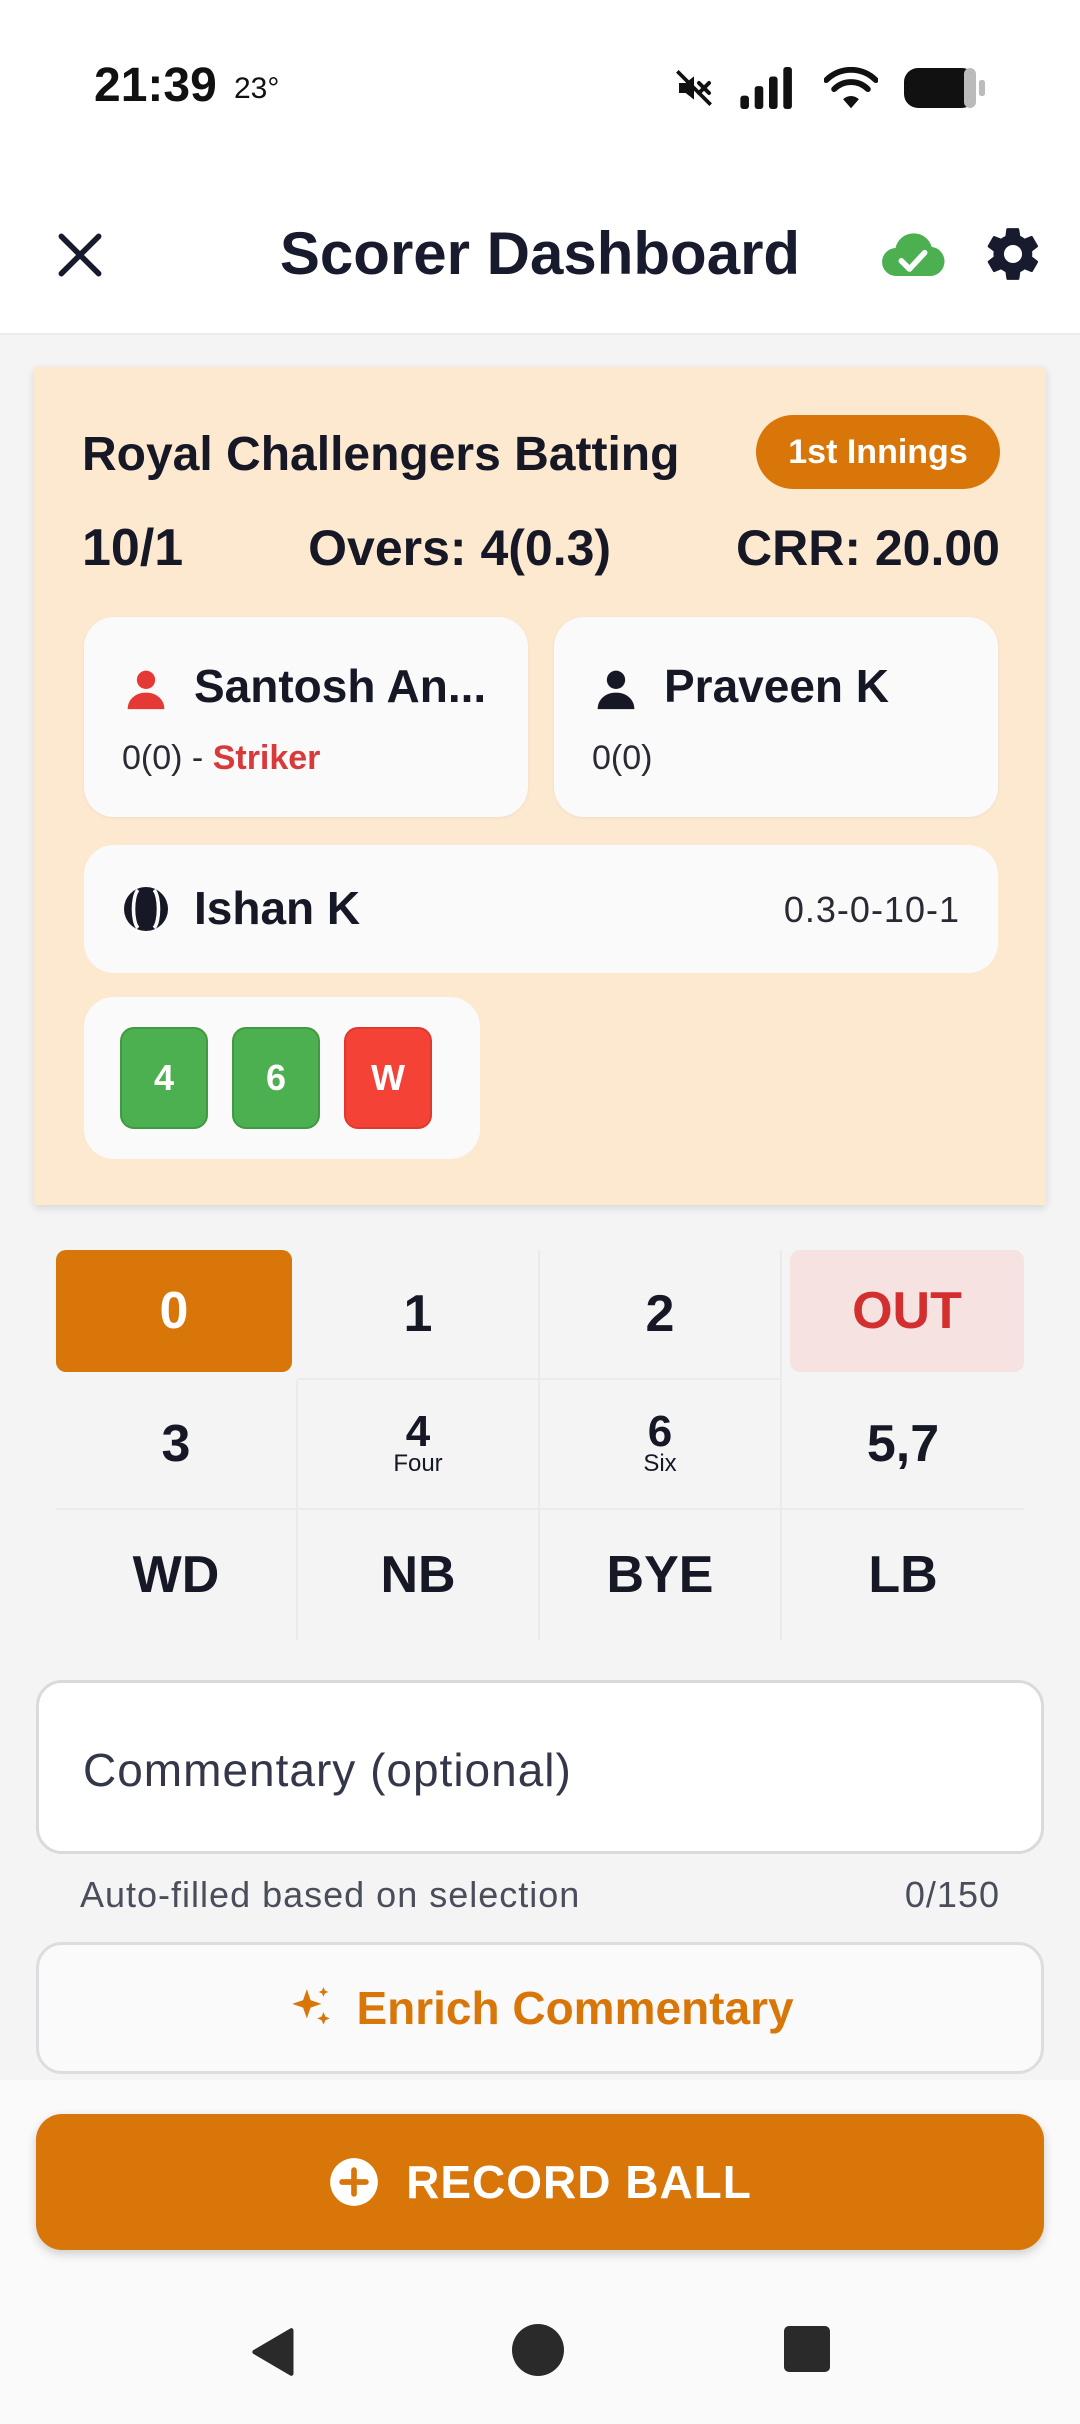  What do you see at coordinates (851, 88) in the screenshot?
I see `wifi-icon` at bounding box center [851, 88].